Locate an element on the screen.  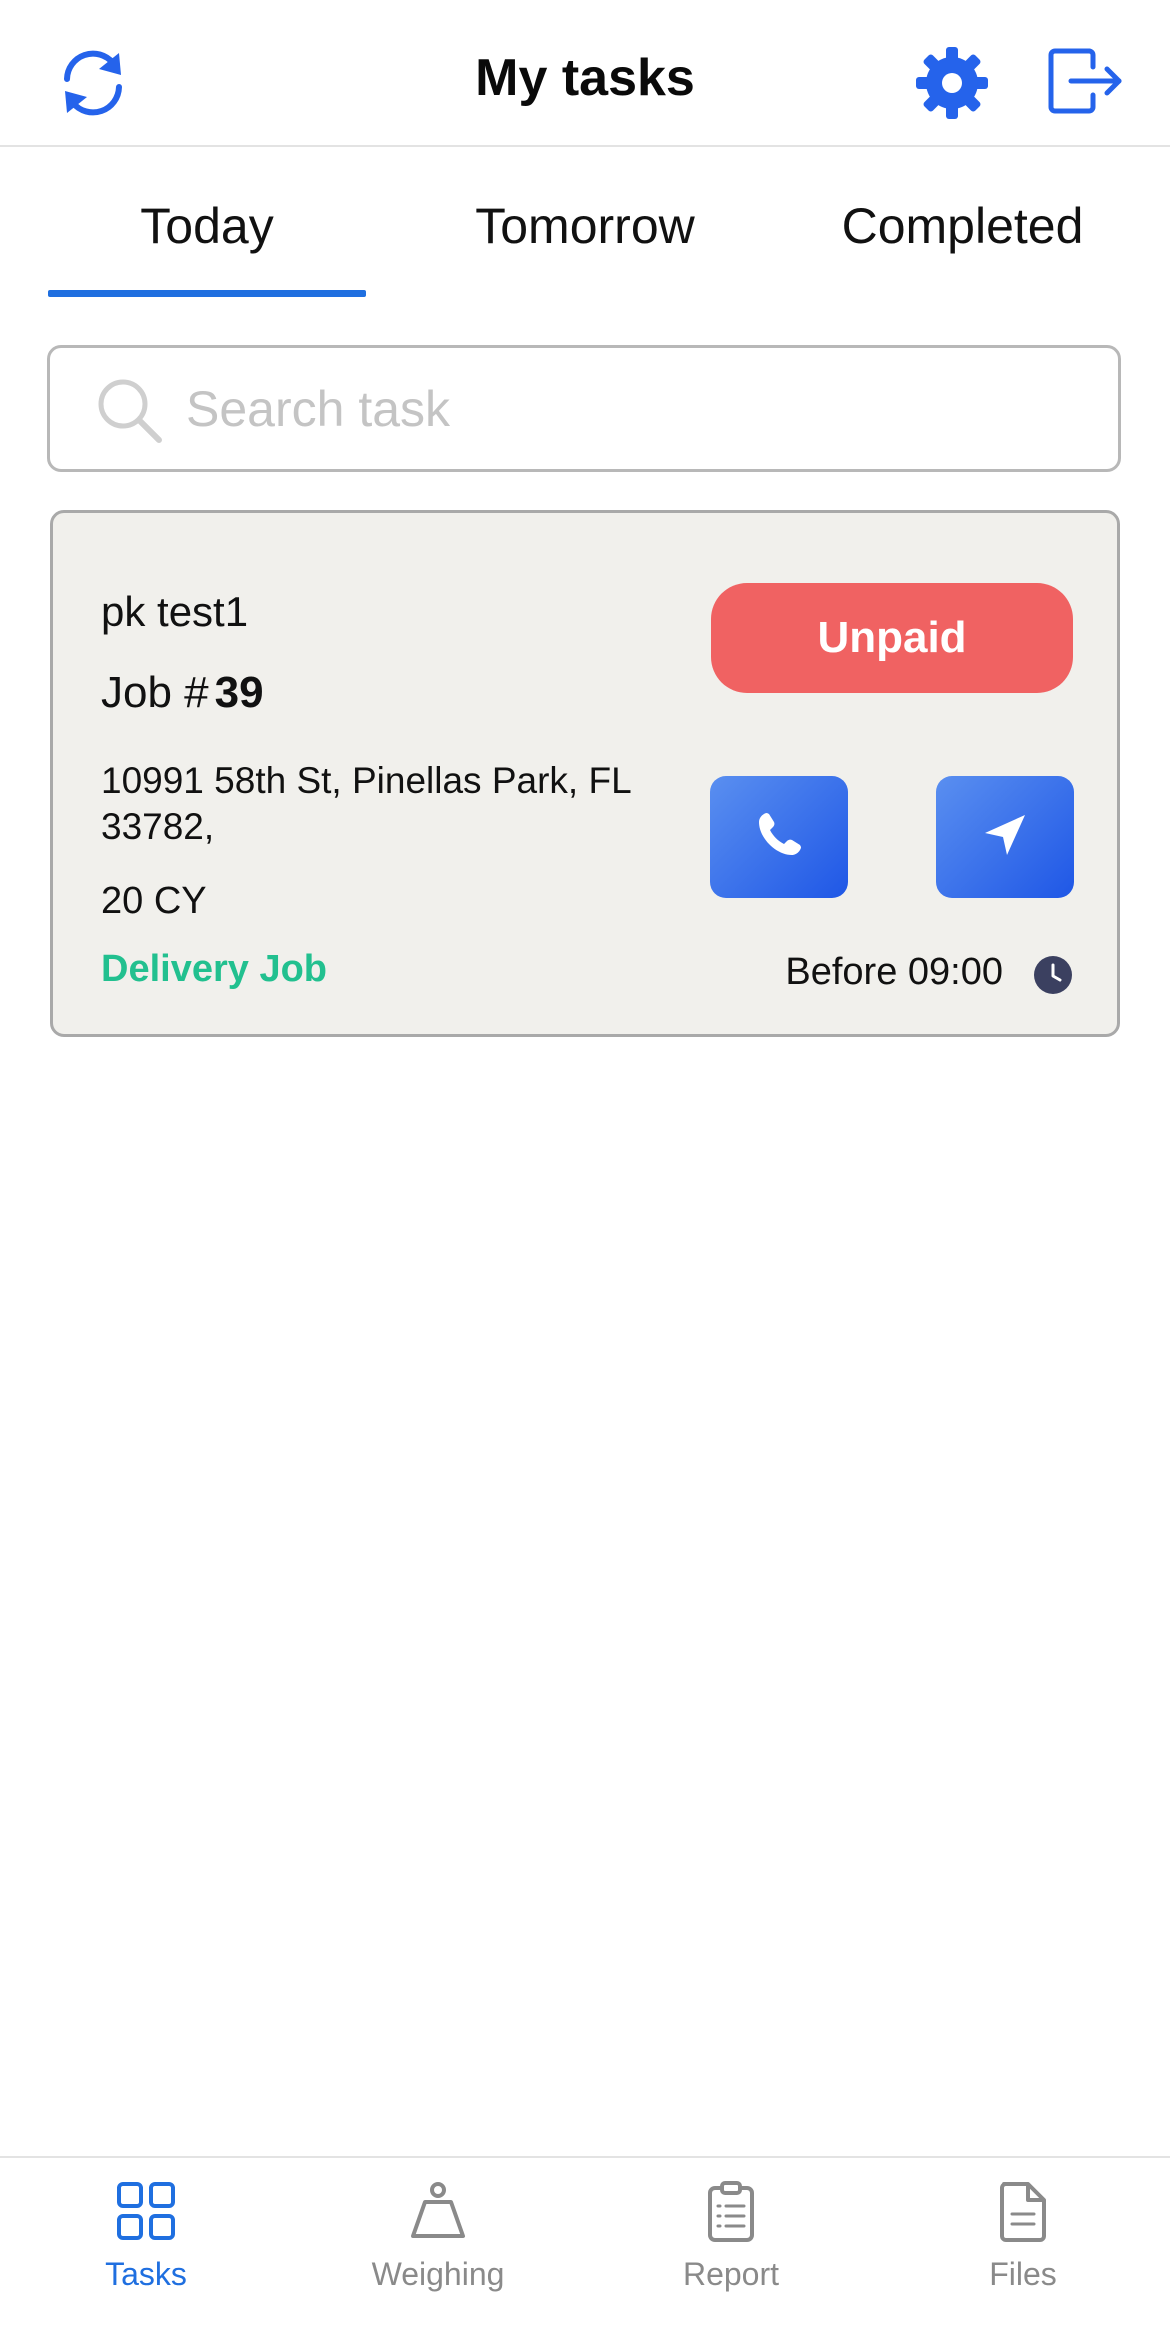
search-box is located at coordinates (584, 408).